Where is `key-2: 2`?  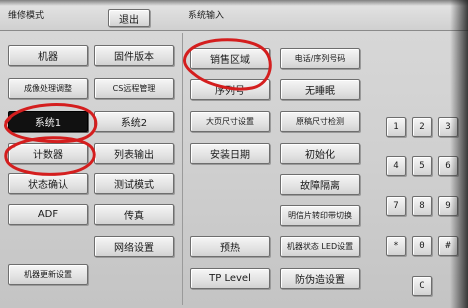 key-2: 2 is located at coordinates (422, 127).